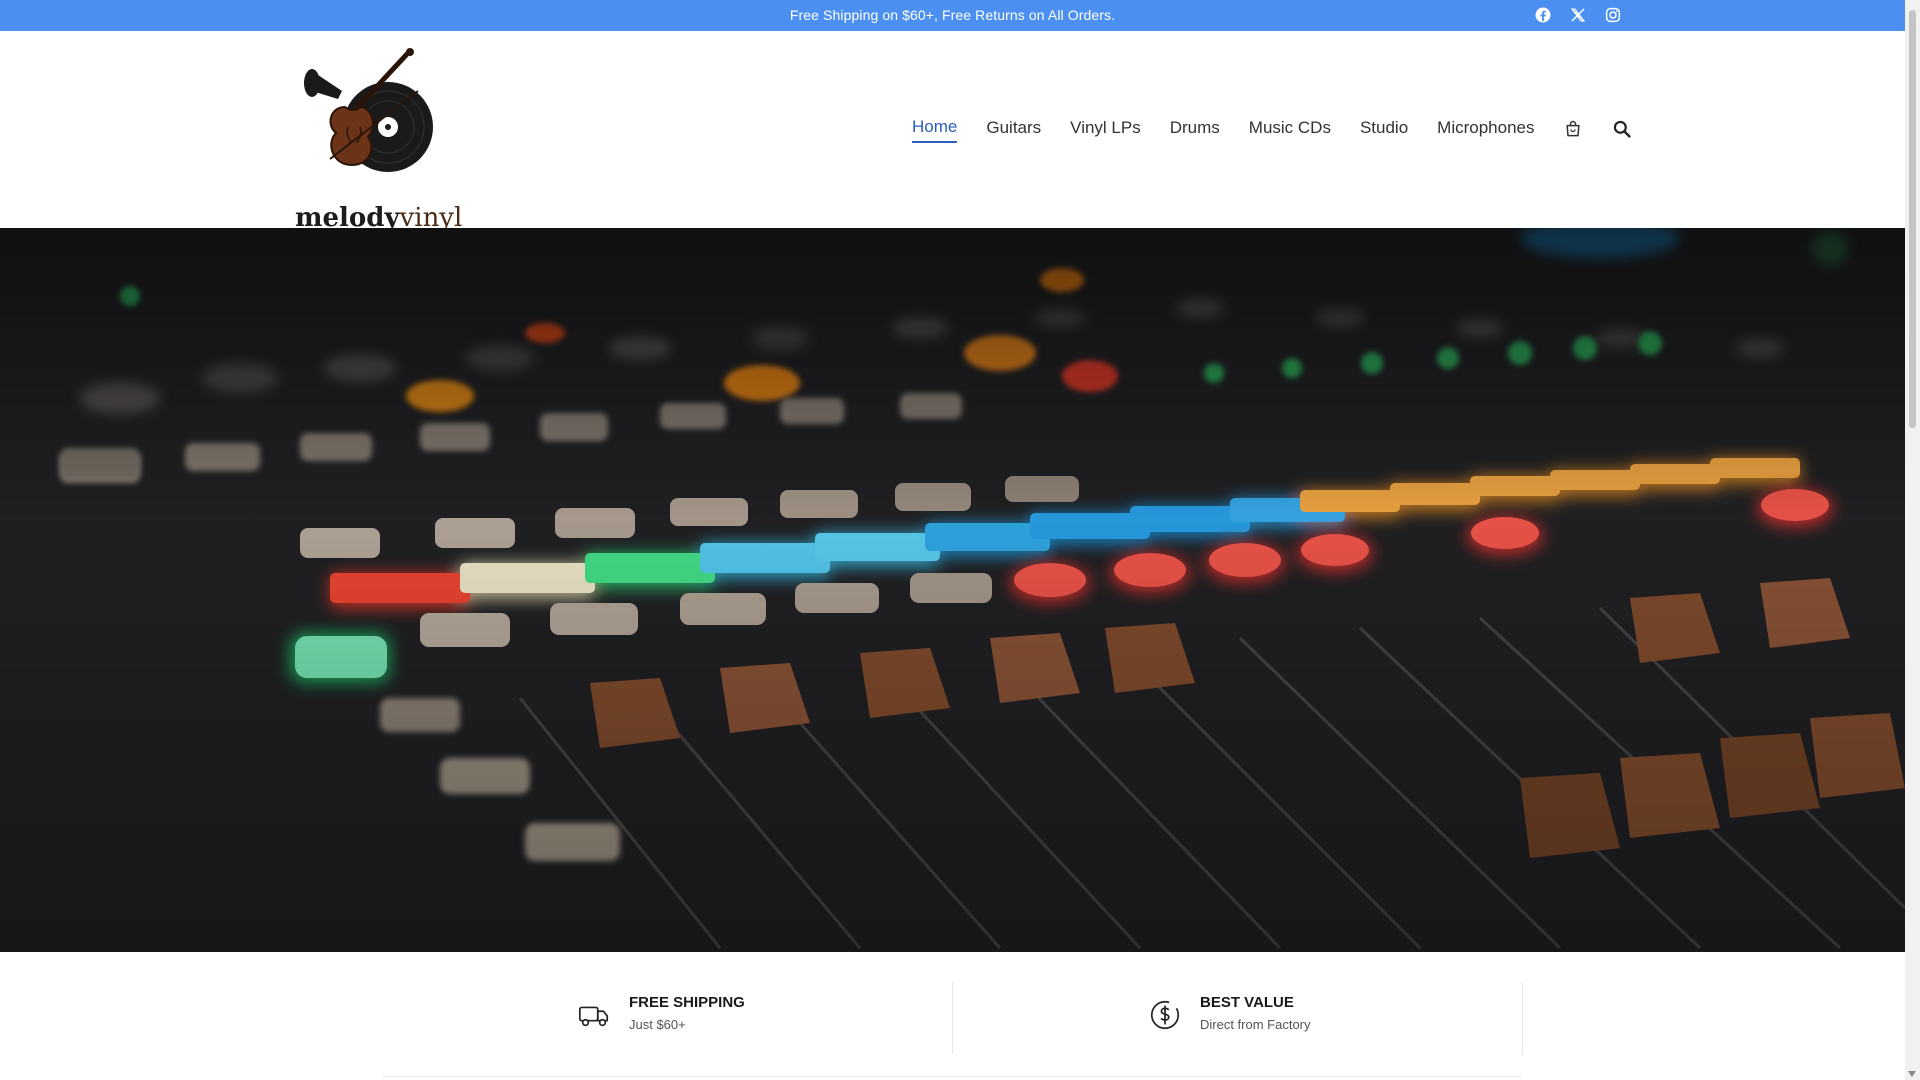  What do you see at coordinates (1290, 130) in the screenshot?
I see `nav-item-music-cds: Music CDs` at bounding box center [1290, 130].